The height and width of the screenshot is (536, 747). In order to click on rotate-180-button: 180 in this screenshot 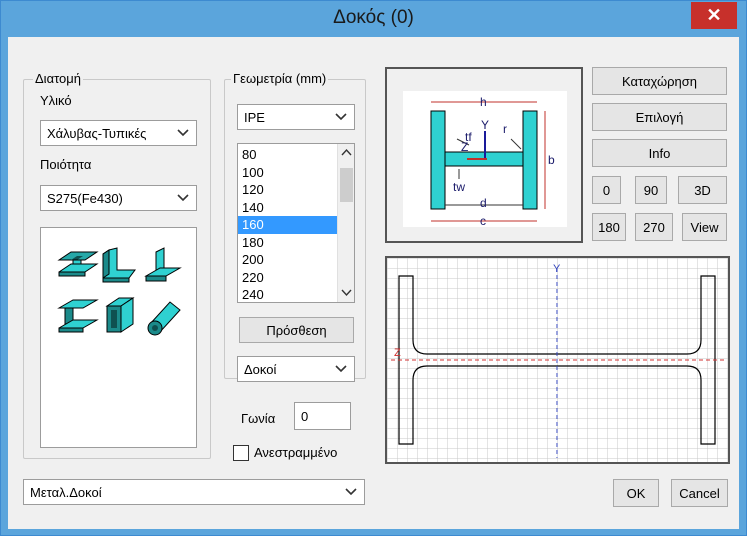, I will do `click(609, 227)`.